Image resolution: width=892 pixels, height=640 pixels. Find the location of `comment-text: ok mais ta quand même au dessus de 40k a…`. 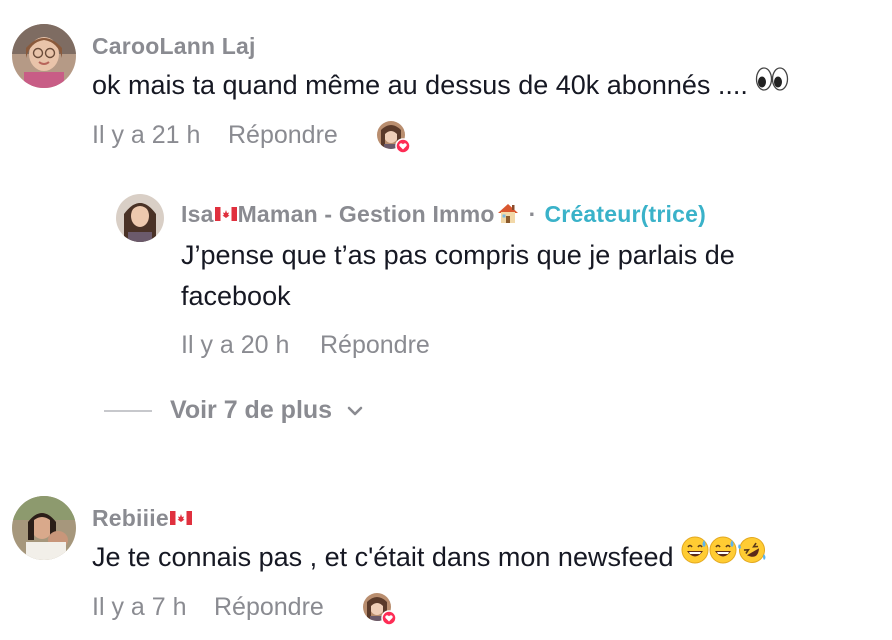

comment-text: ok mais ta quand même au dessus de 40k a… is located at coordinates (440, 86).